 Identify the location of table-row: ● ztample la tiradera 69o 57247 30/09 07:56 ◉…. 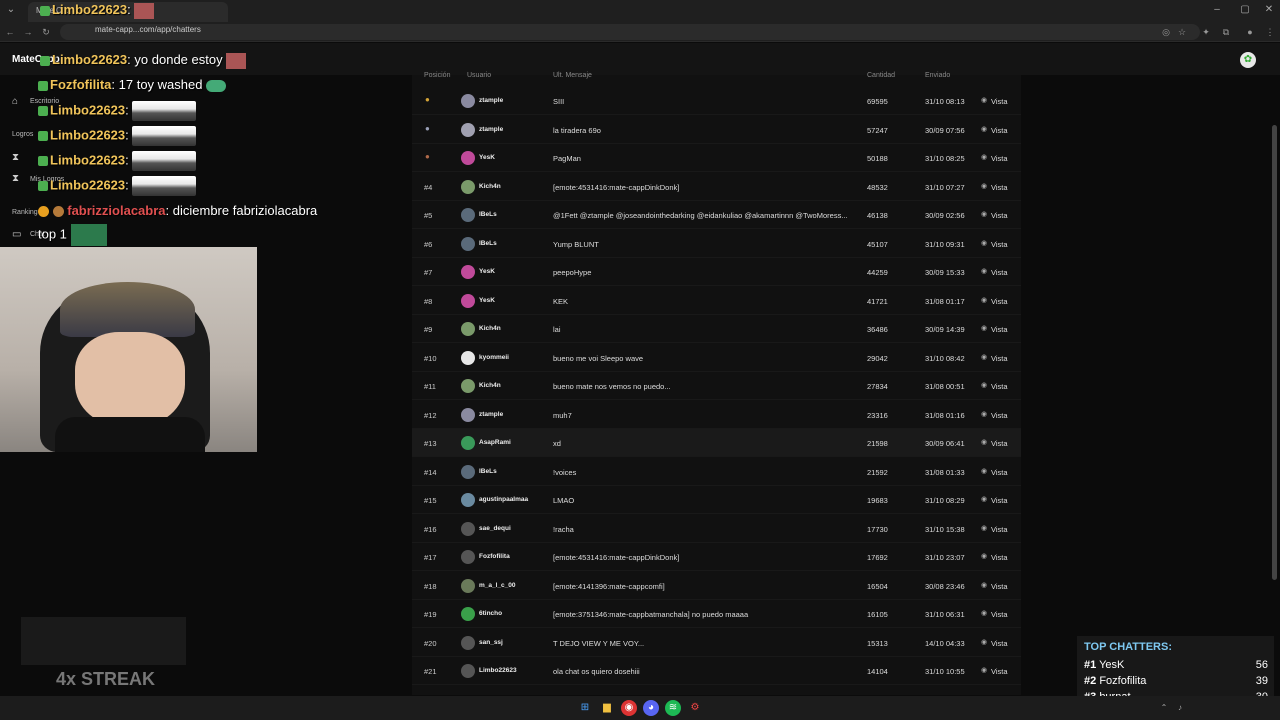
(716, 130).